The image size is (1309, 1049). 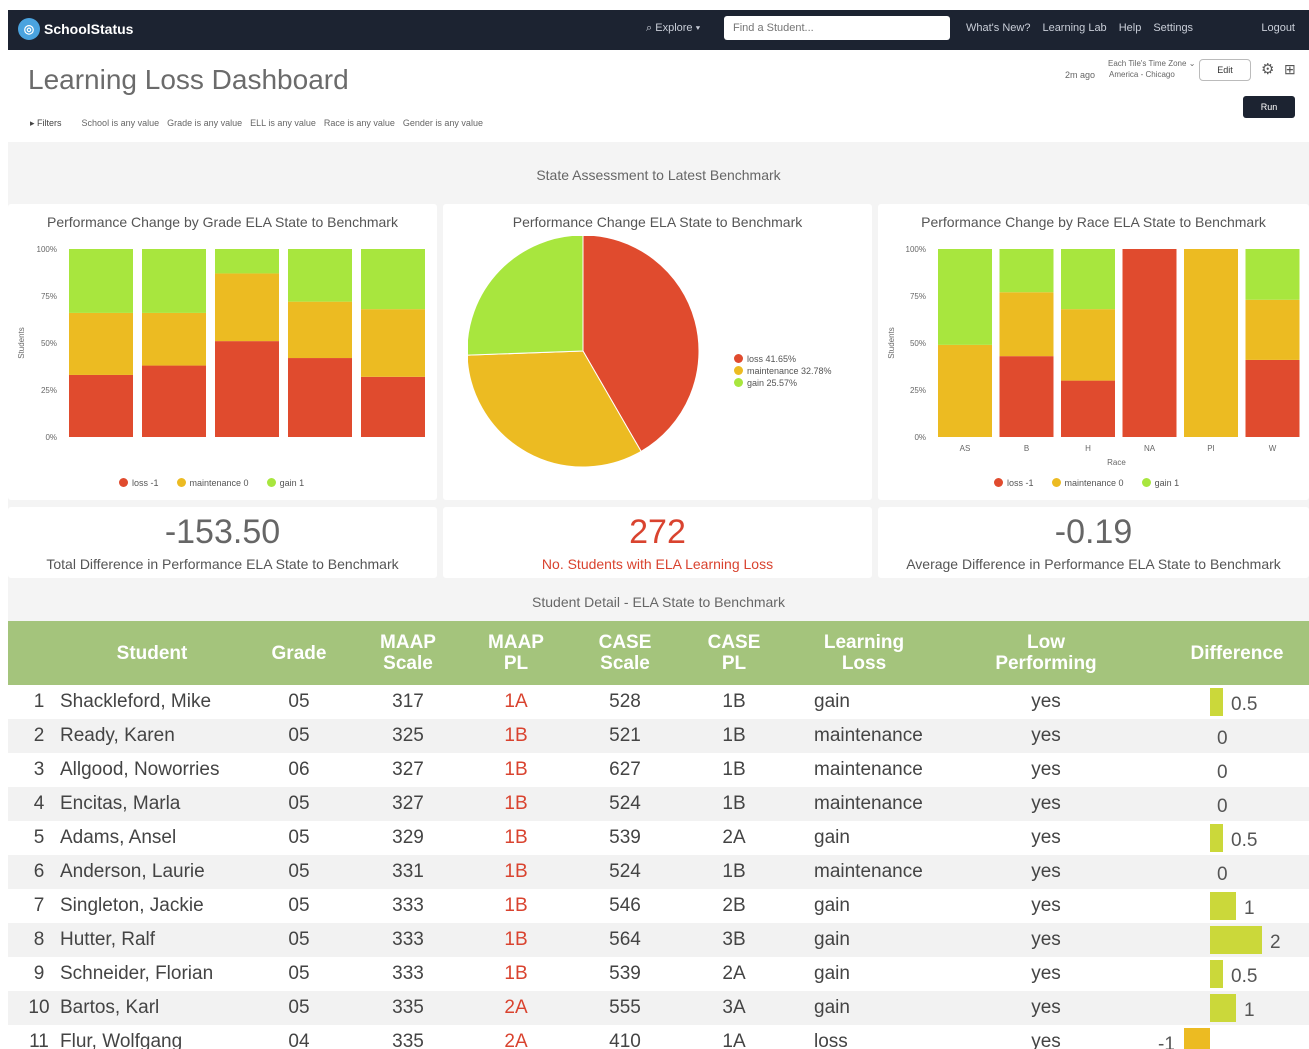 I want to click on pie-legend-maintenance-label: maintenance 32.78%, so click(x=789, y=371).